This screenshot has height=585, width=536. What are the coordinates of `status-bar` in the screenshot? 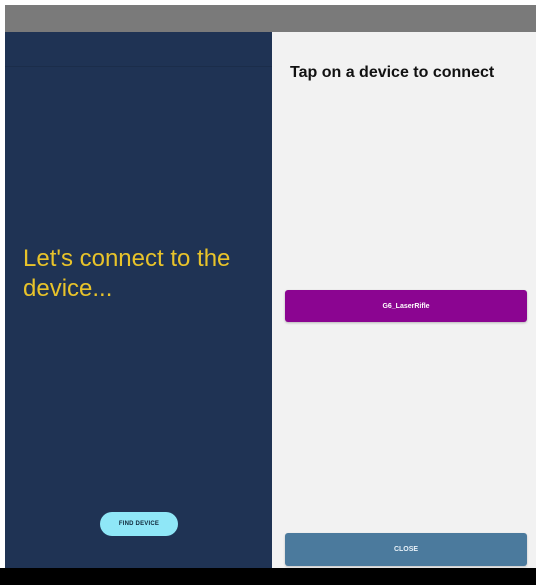 It's located at (270, 18).